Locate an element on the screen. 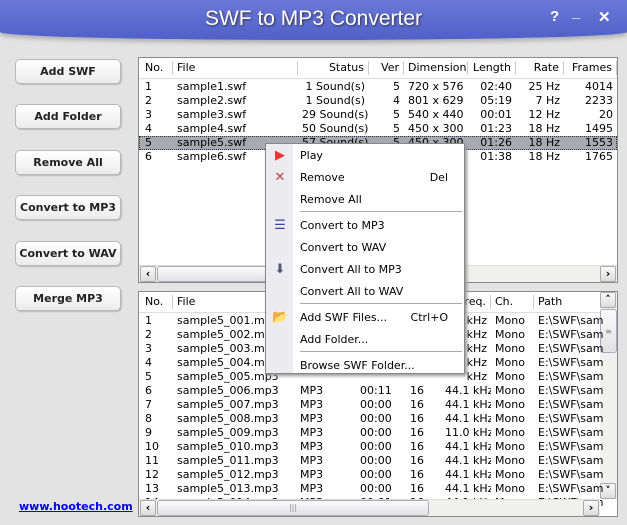  table-cell: 1 is located at coordinates (148, 320).